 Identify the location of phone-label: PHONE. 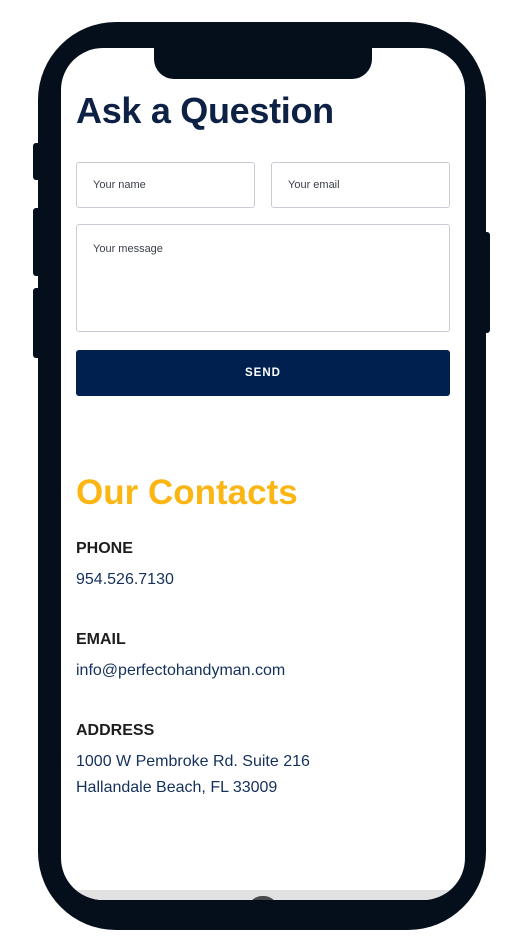
(104, 548).